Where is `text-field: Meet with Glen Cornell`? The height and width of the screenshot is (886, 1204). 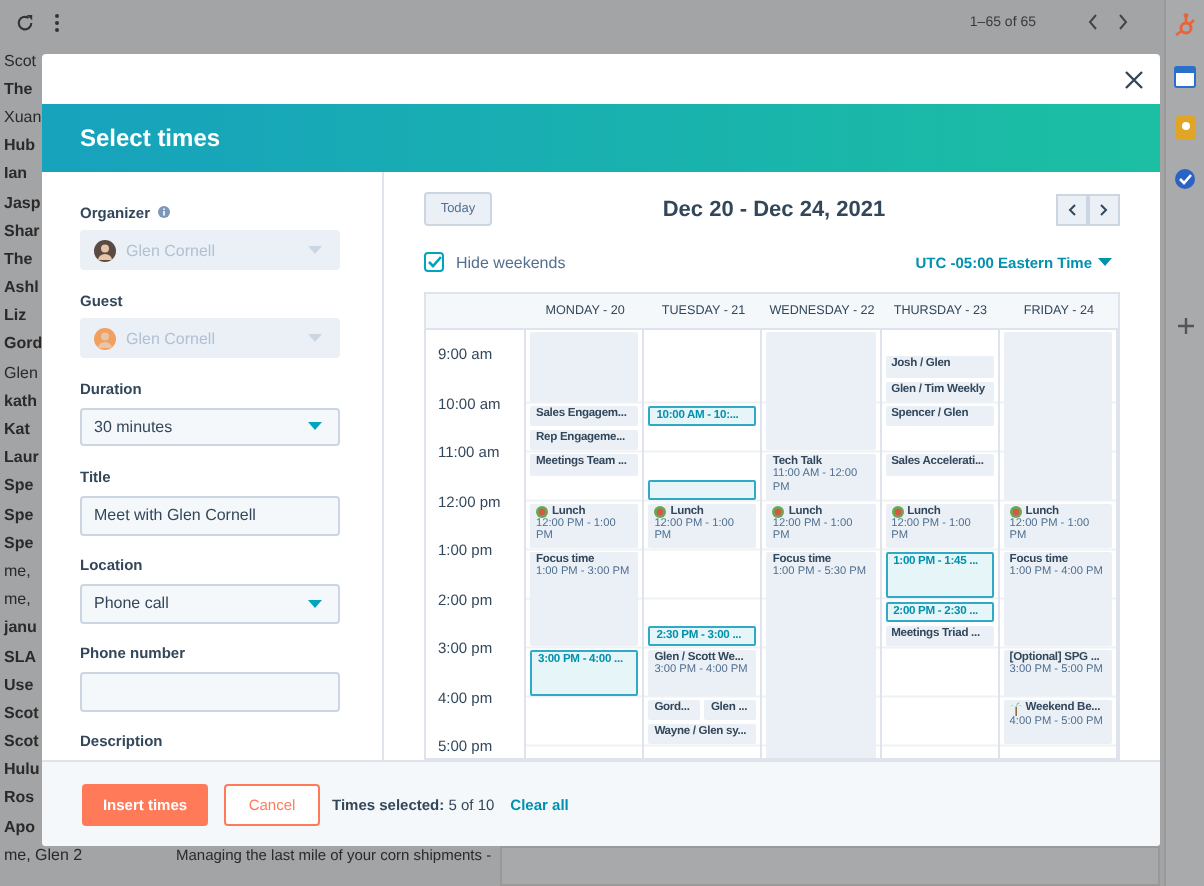 text-field: Meet with Glen Cornell is located at coordinates (210, 515).